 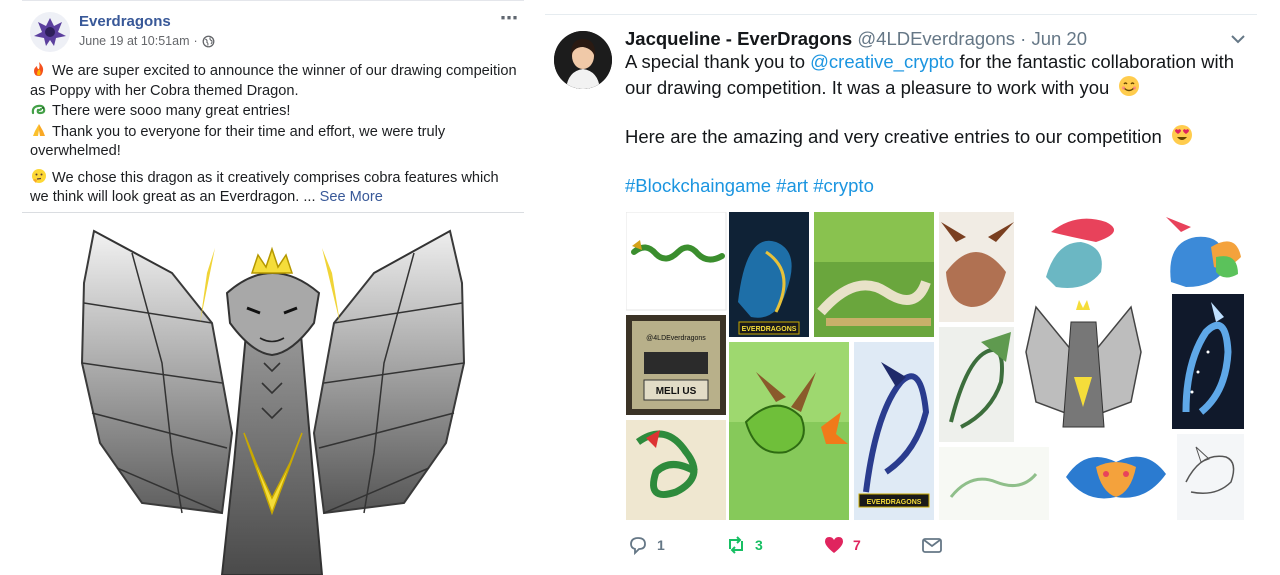 I want to click on dragon-logo-icon, so click(x=50, y=32).